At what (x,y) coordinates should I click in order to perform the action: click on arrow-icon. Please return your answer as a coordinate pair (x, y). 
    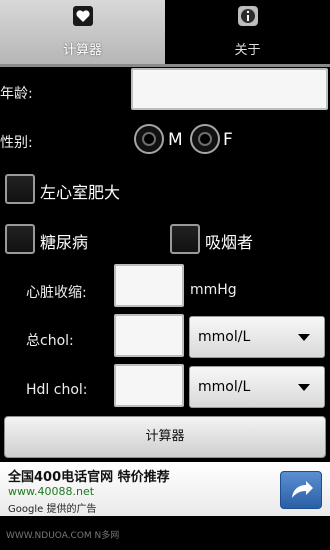
    Looking at the image, I should click on (302, 489).